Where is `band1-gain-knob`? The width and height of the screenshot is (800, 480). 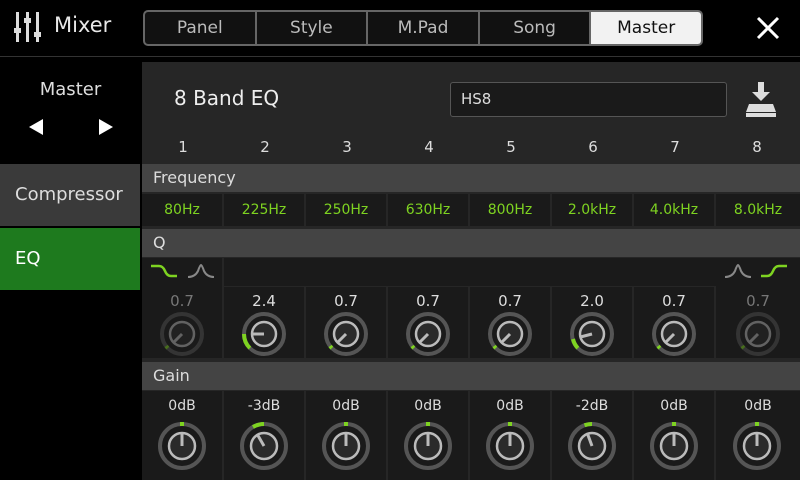 band1-gain-knob is located at coordinates (182, 446).